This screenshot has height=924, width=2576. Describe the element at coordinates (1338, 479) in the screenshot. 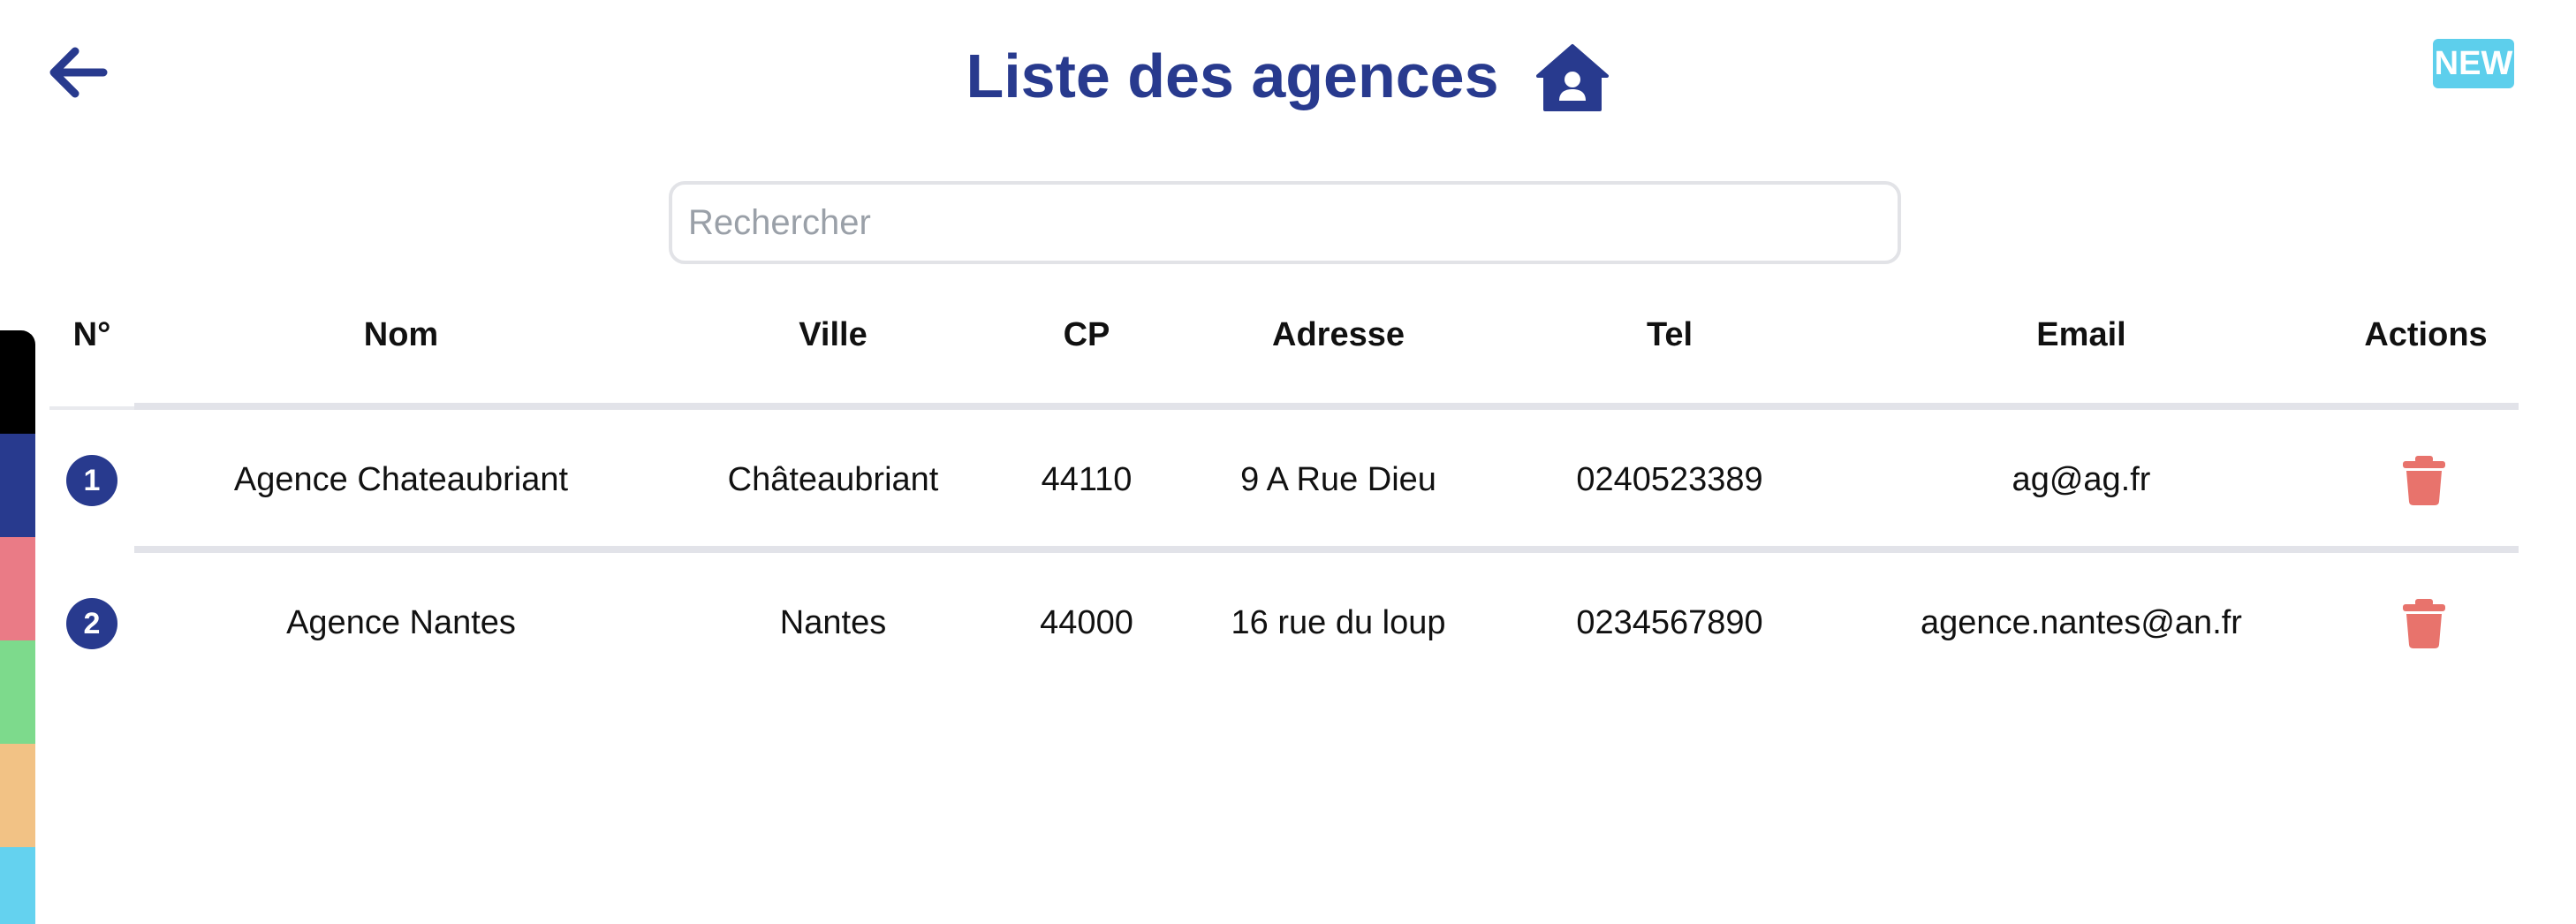

I see `cell-adresse: 9 A Rue Dieu` at that location.